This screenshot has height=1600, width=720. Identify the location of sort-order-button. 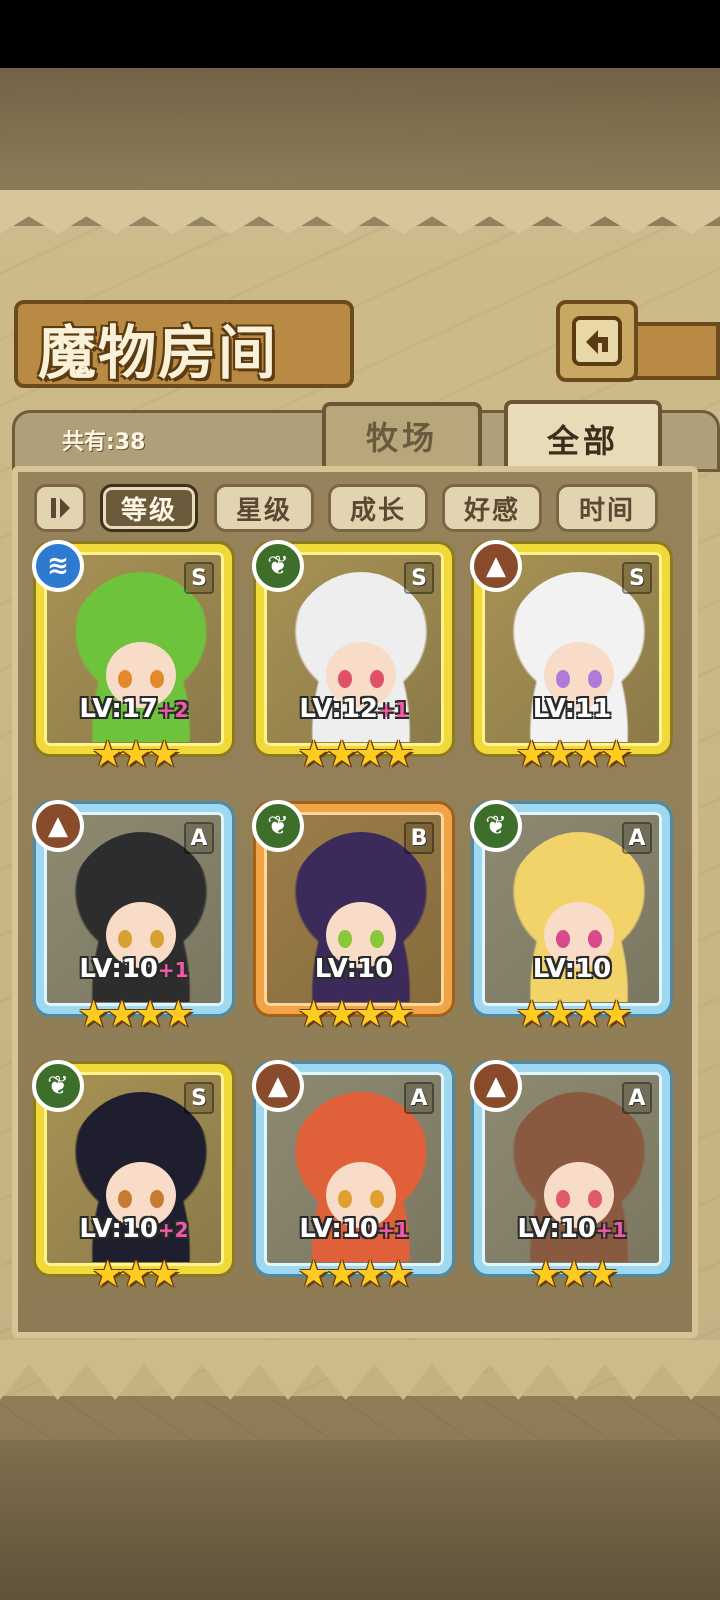
(60, 508).